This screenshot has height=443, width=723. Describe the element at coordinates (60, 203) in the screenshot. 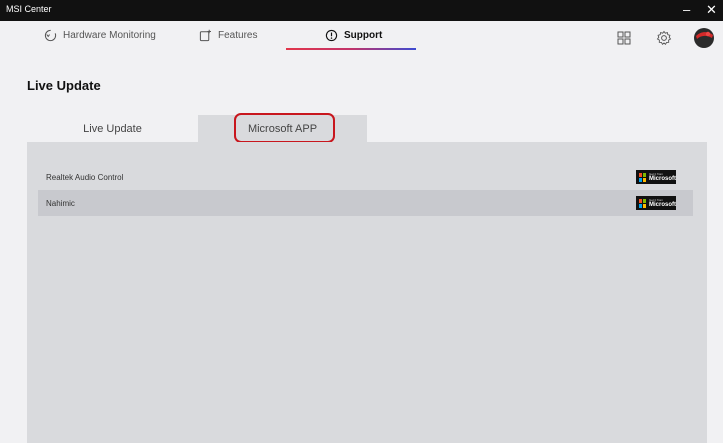

I see `app-name: Nahimic` at that location.